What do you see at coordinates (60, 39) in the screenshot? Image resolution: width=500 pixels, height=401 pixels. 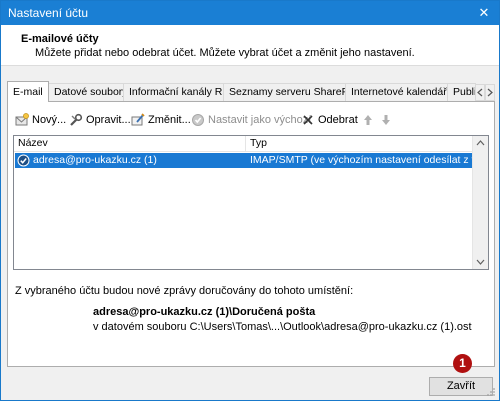 I see `header-title: E-mailové účty` at bounding box center [60, 39].